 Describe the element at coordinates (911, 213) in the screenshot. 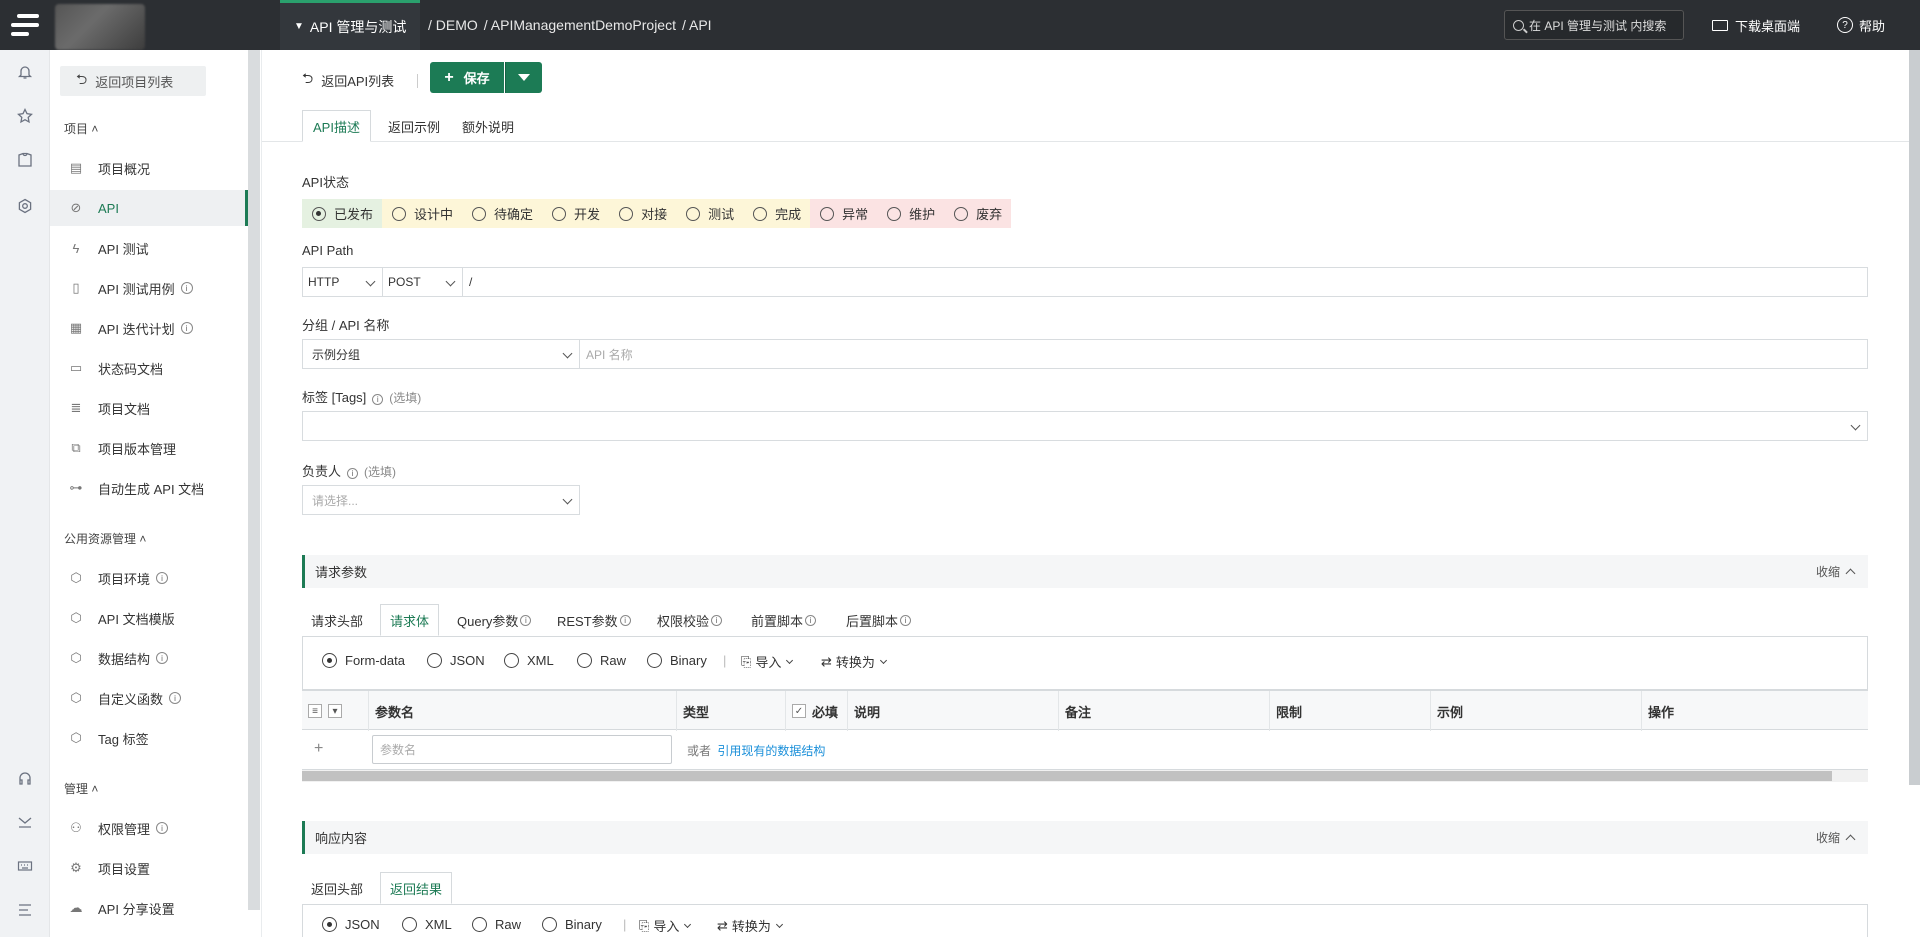

I see `status-option: 维护` at that location.